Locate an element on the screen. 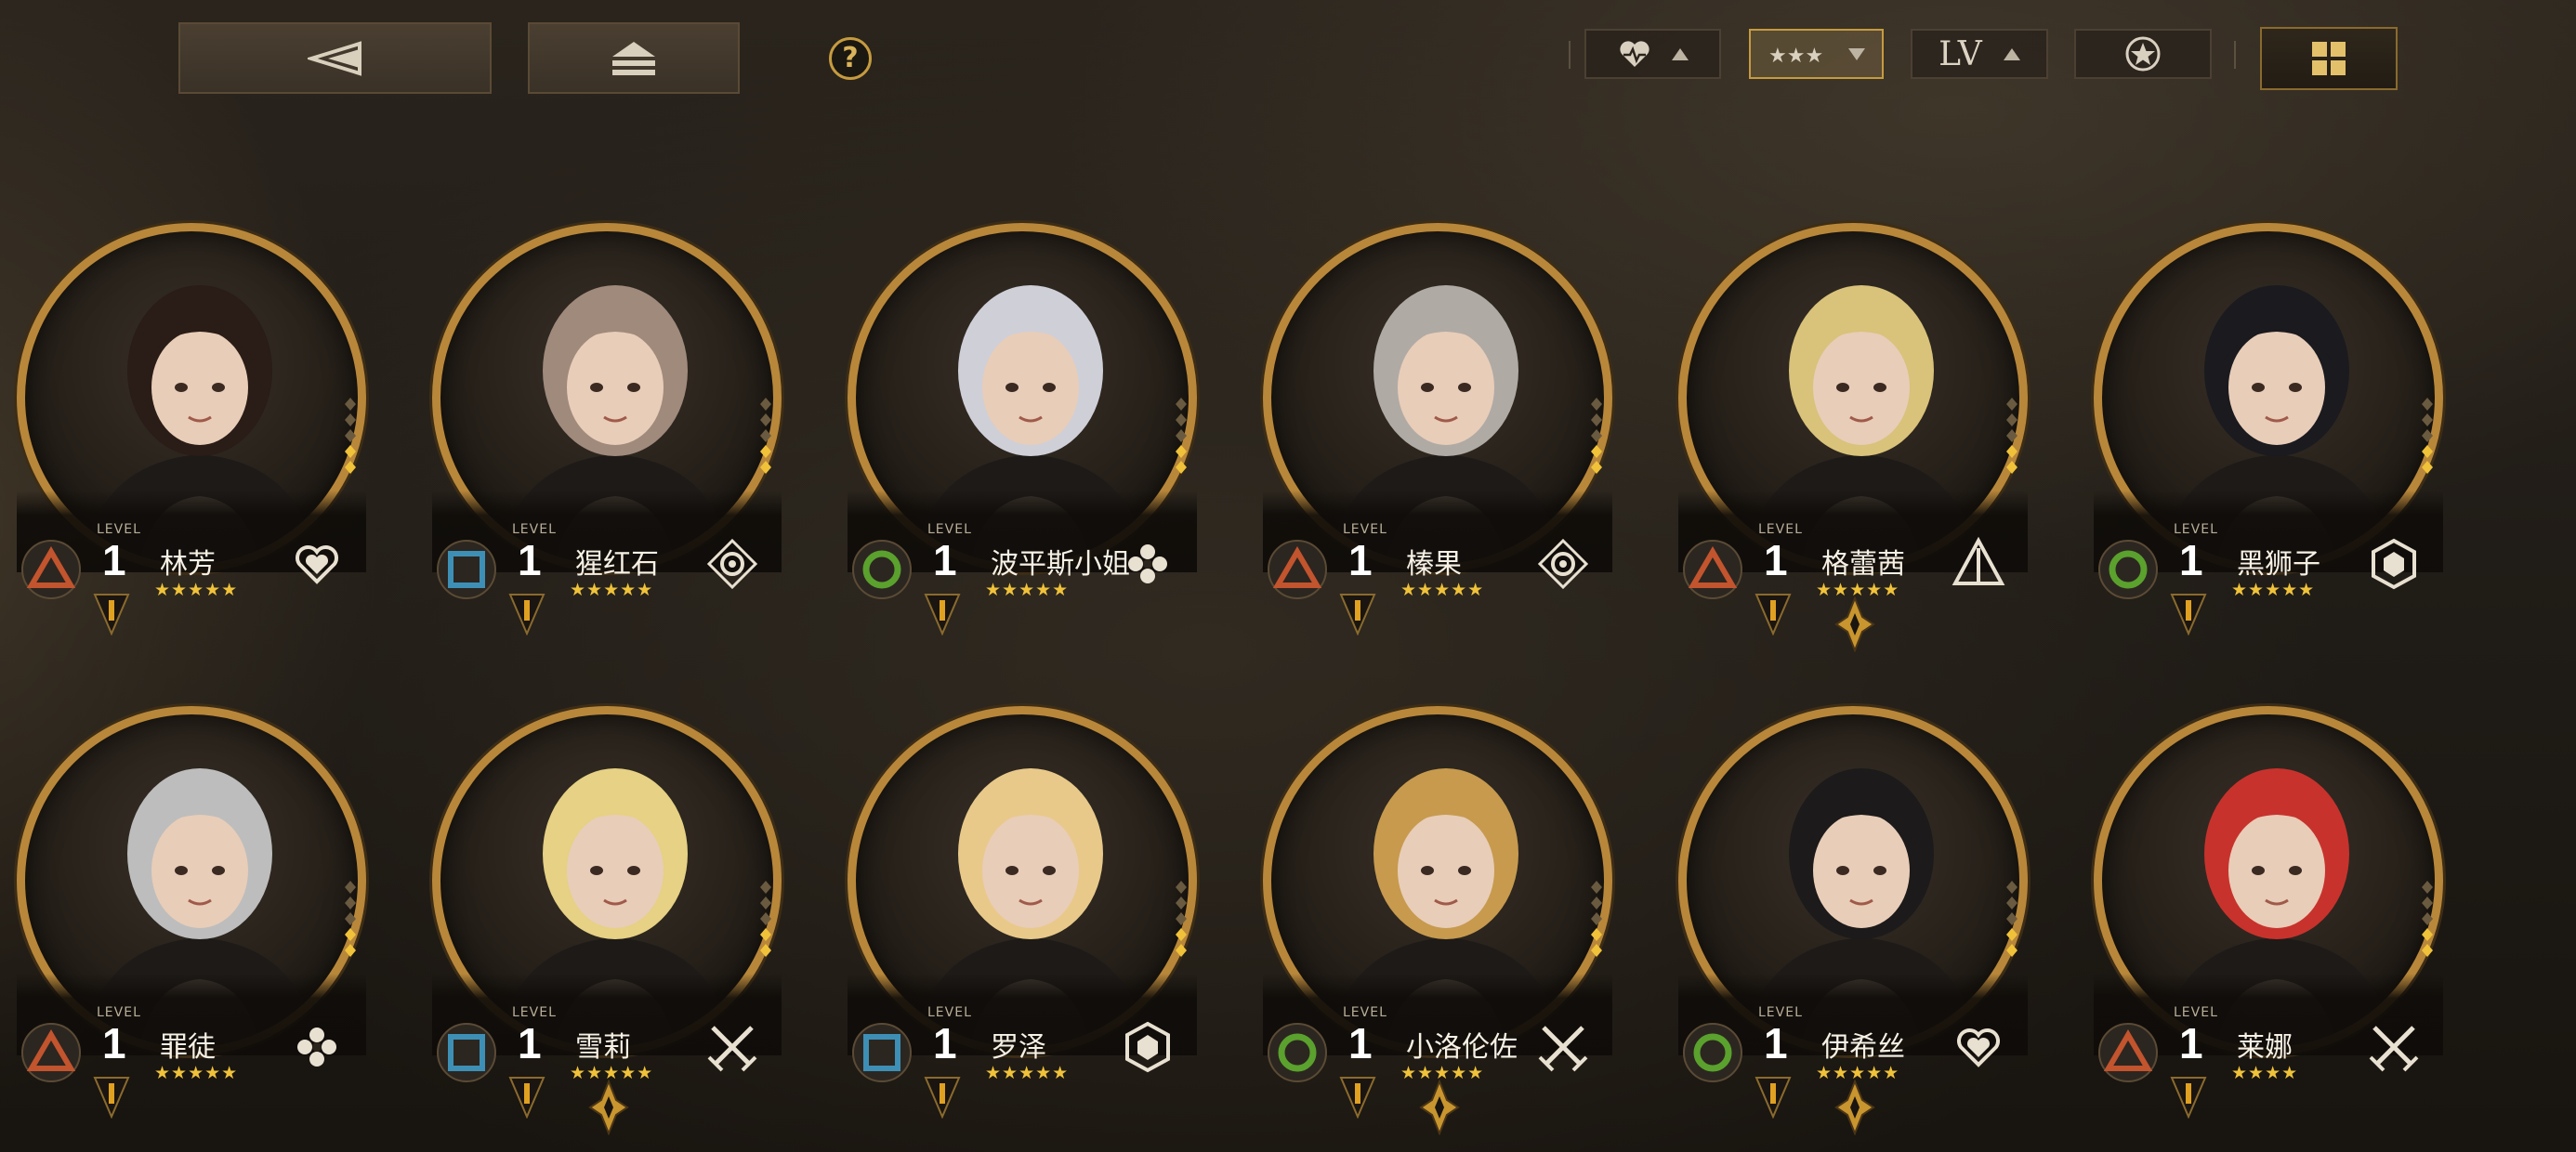  sort-level-button: LV is located at coordinates (1979, 54).